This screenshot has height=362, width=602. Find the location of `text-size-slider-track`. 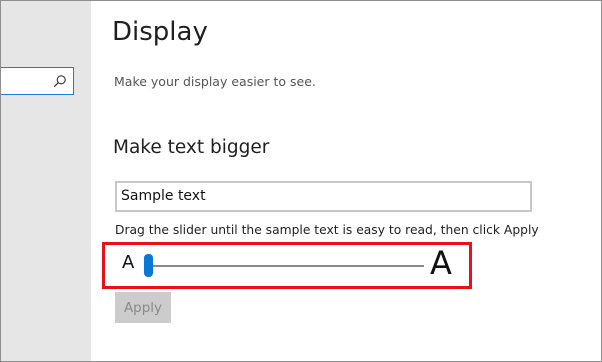

text-size-slider-track is located at coordinates (286, 266).